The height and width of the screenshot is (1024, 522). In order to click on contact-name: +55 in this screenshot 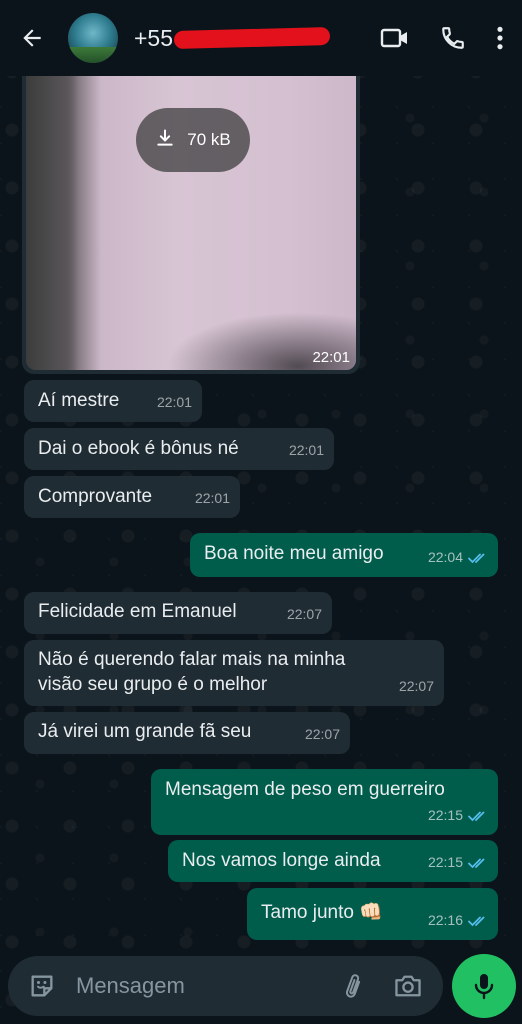, I will do `click(232, 38)`.